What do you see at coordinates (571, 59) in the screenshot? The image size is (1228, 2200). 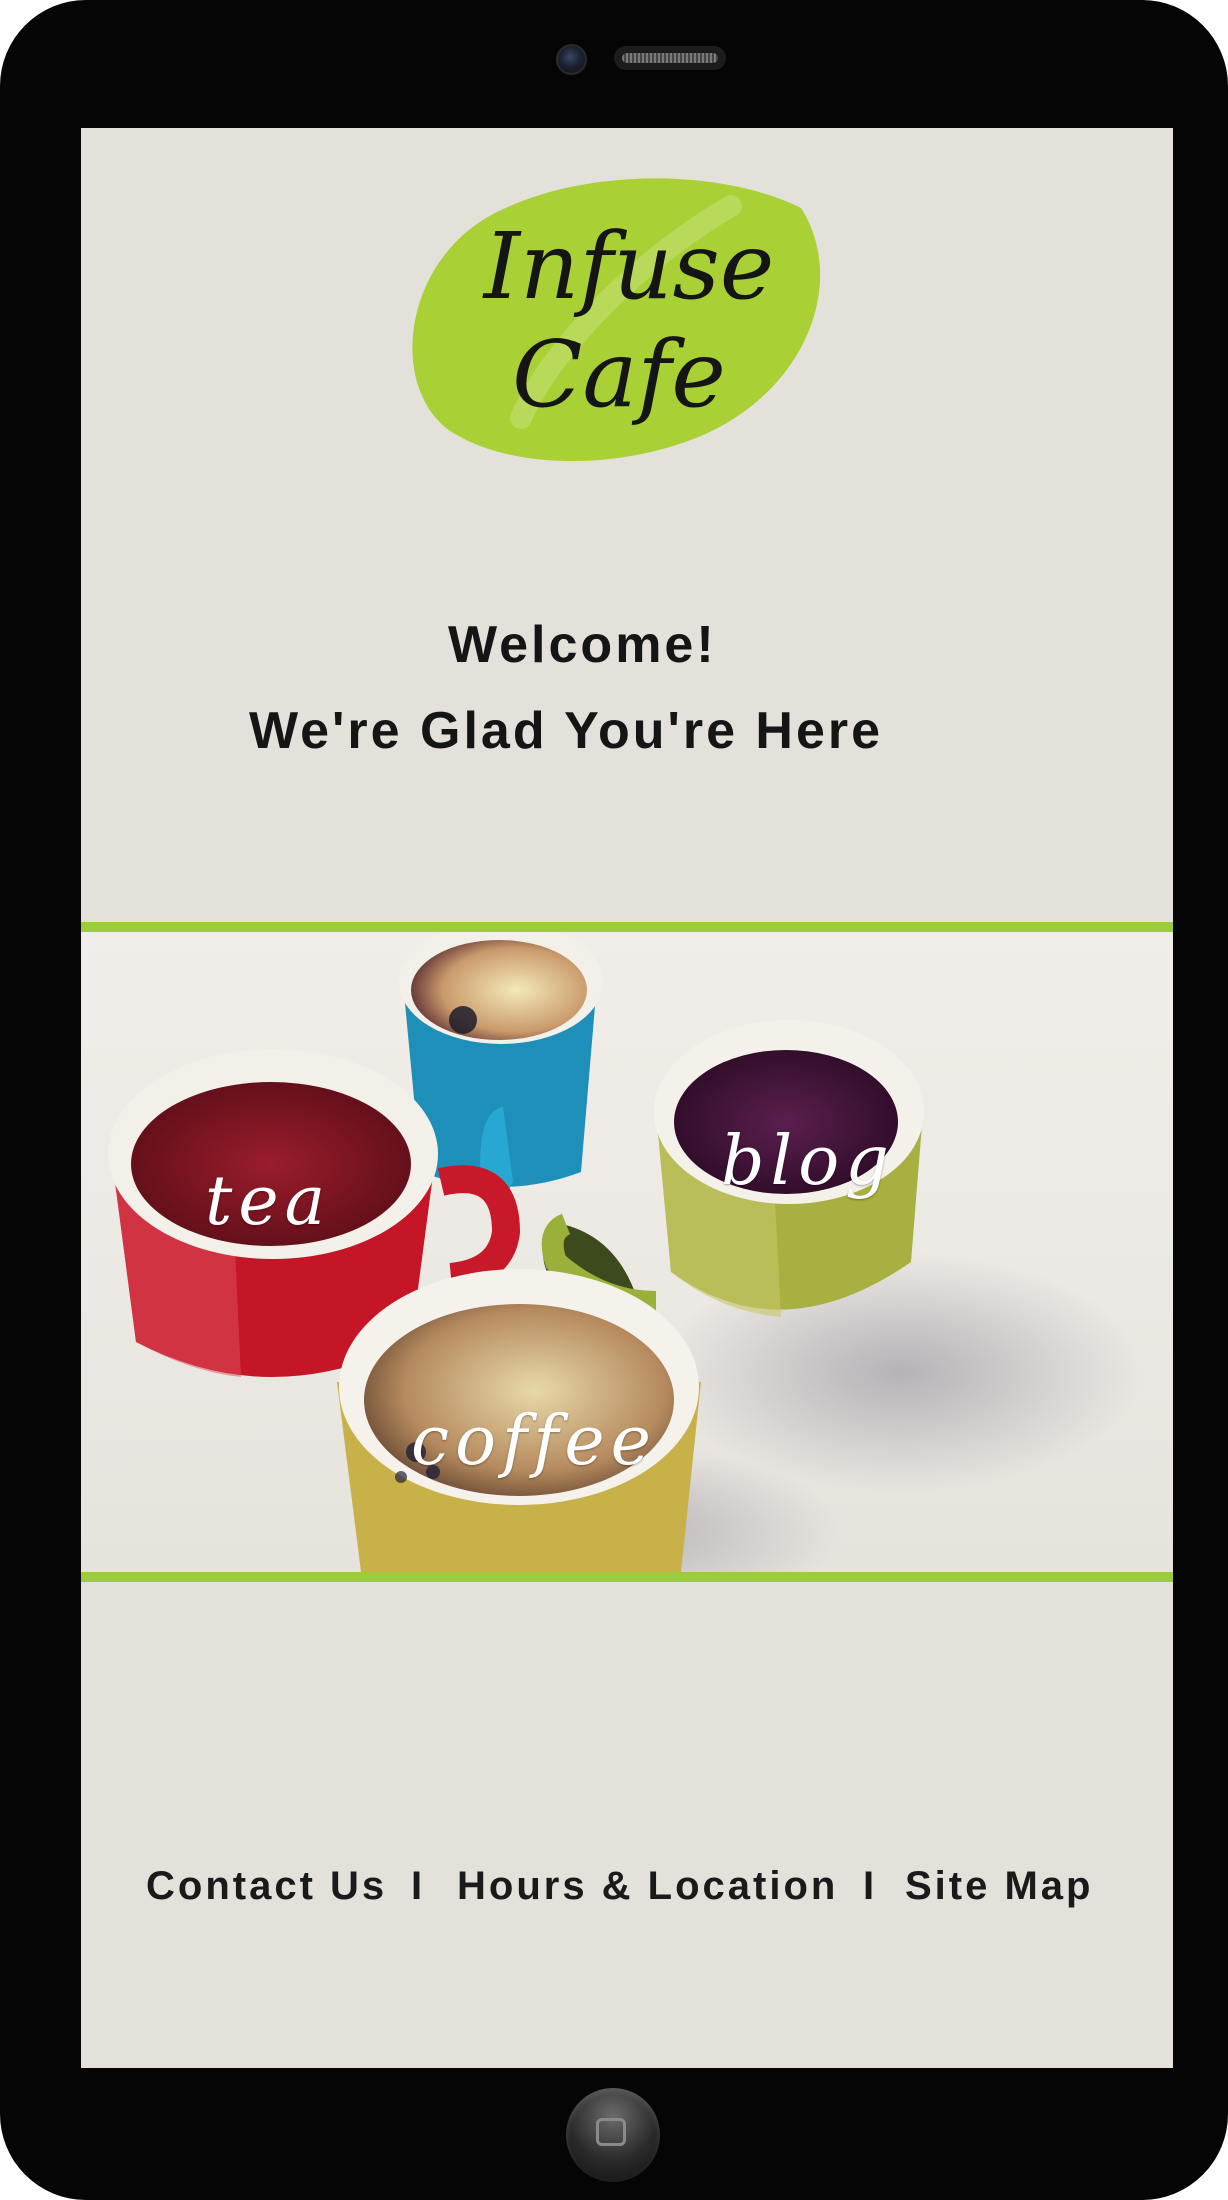 I see `camera-icon` at bounding box center [571, 59].